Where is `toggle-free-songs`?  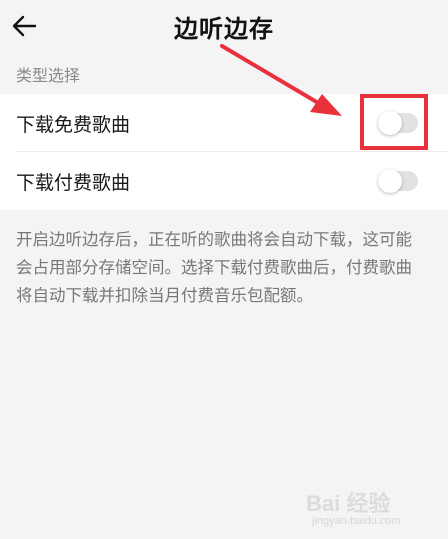 toggle-free-songs is located at coordinates (398, 123).